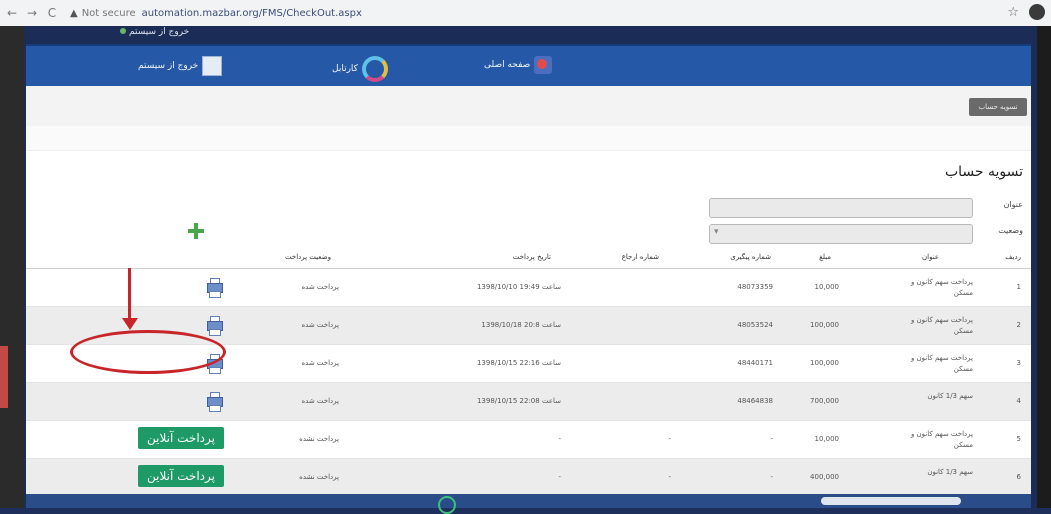  What do you see at coordinates (1044, 267) in the screenshot?
I see `right-edge` at bounding box center [1044, 267].